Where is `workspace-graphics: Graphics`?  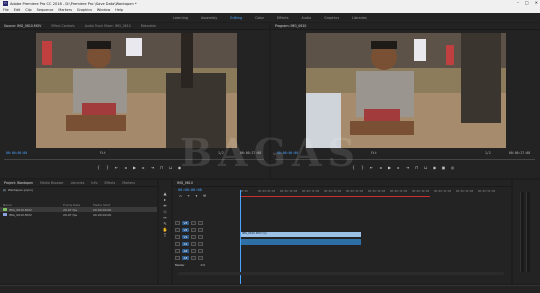 workspace-graphics: Graphics is located at coordinates (331, 18).